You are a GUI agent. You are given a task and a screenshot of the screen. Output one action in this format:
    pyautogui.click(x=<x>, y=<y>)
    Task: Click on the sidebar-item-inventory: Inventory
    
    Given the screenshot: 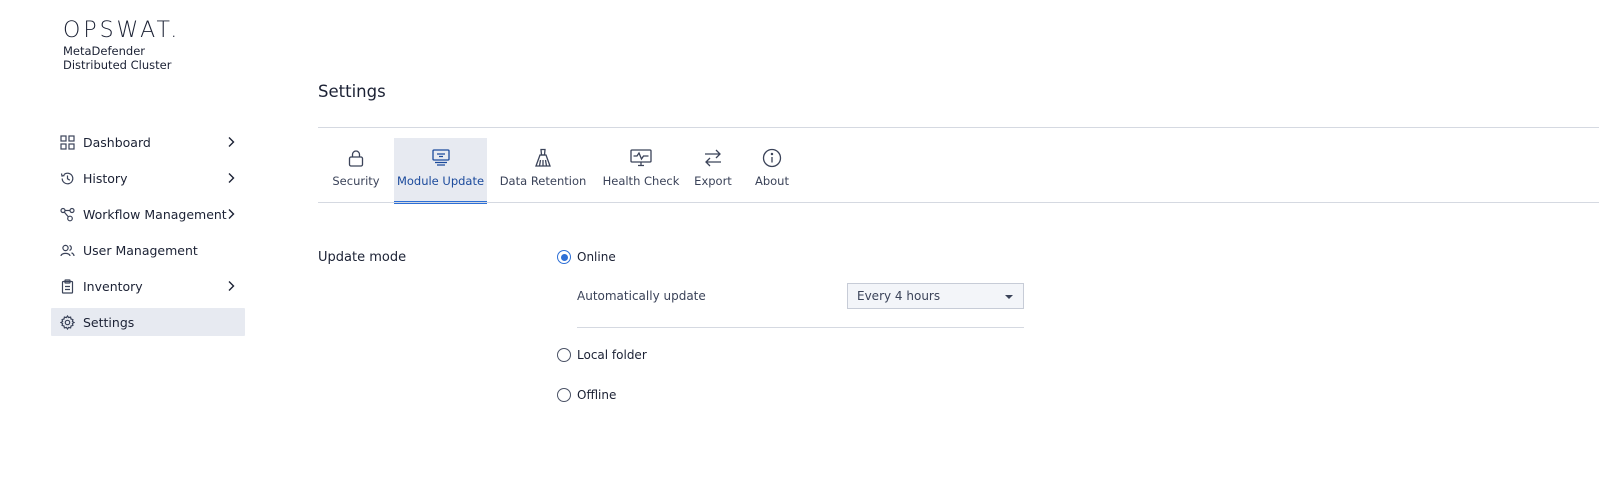 What is the action you would take?
    pyautogui.click(x=148, y=286)
    